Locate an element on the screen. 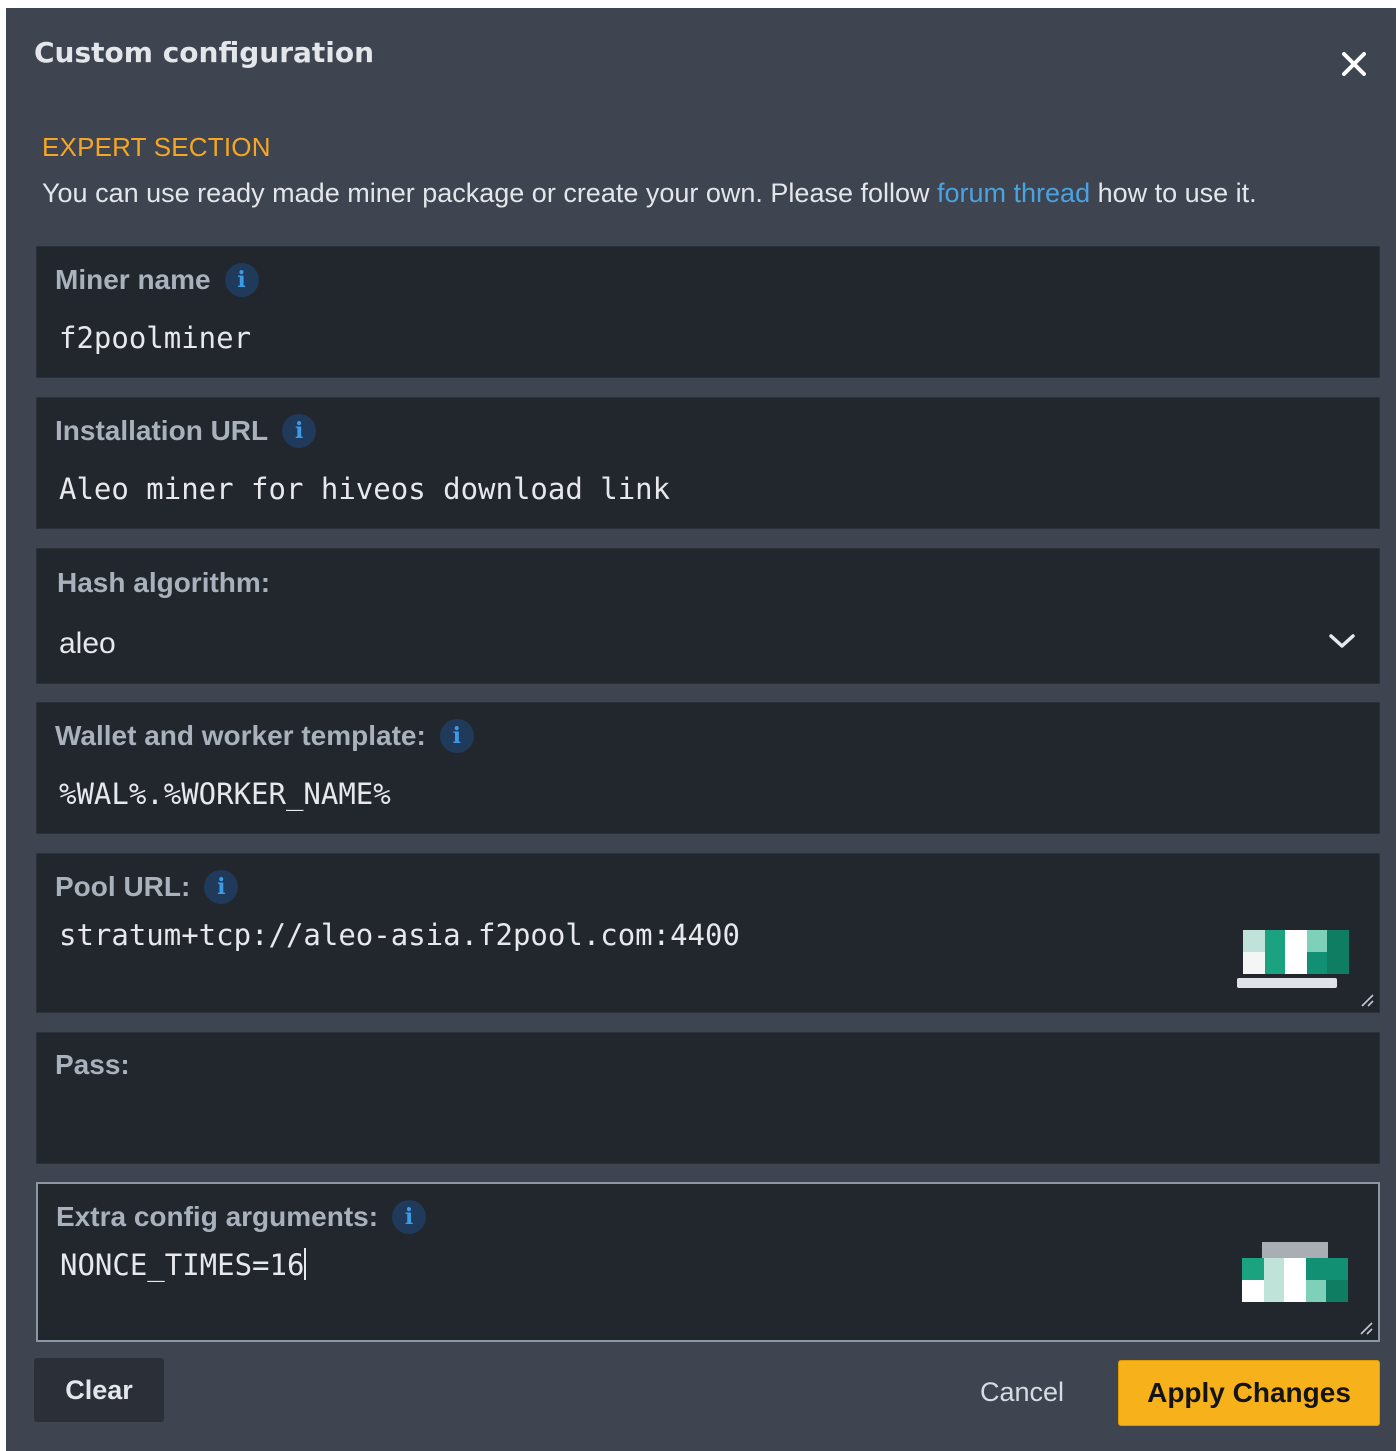  wallet-template-label: Wallet and worker template: is located at coordinates (240, 735).